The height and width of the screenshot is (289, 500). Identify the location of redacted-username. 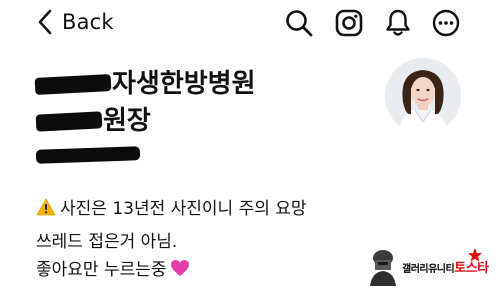
(88, 155).